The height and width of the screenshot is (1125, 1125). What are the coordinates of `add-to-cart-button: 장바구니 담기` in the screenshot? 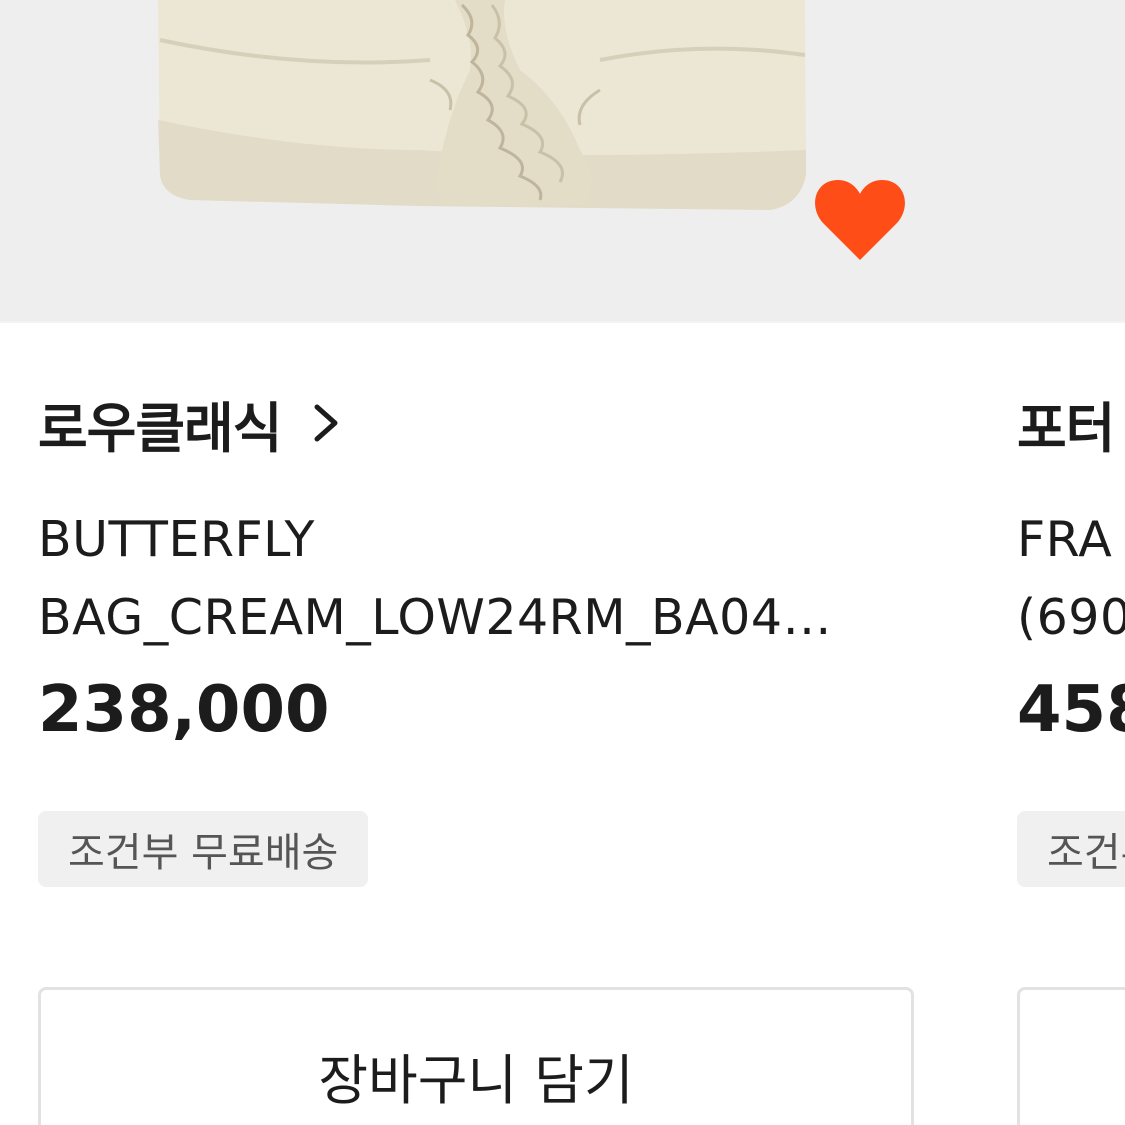 It's located at (476, 1056).